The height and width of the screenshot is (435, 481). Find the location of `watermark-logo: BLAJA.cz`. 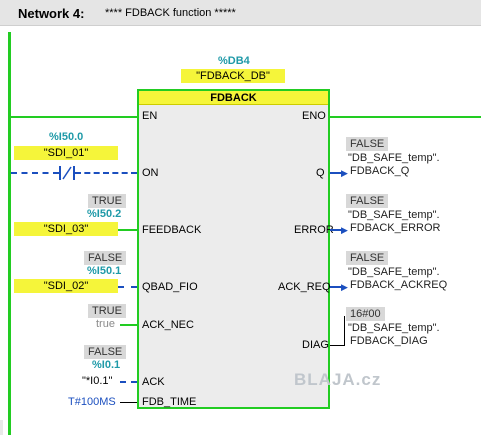

watermark-logo: BLAJA.cz is located at coordinates (338, 379).